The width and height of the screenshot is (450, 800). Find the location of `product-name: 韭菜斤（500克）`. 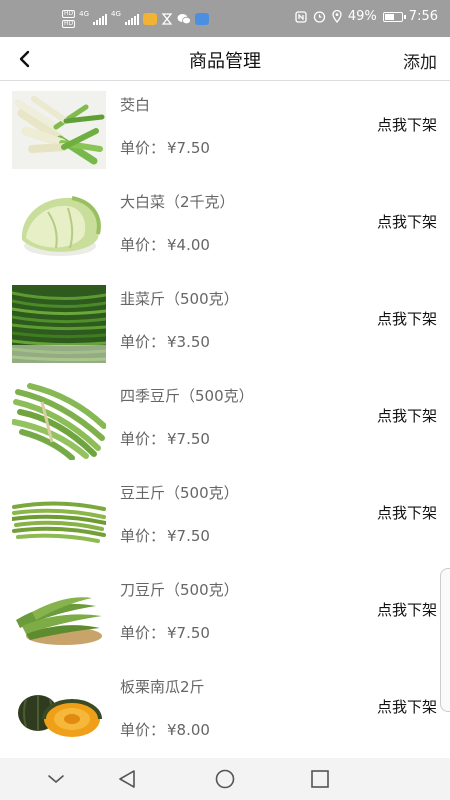

product-name: 韭菜斤（500克） is located at coordinates (179, 299).